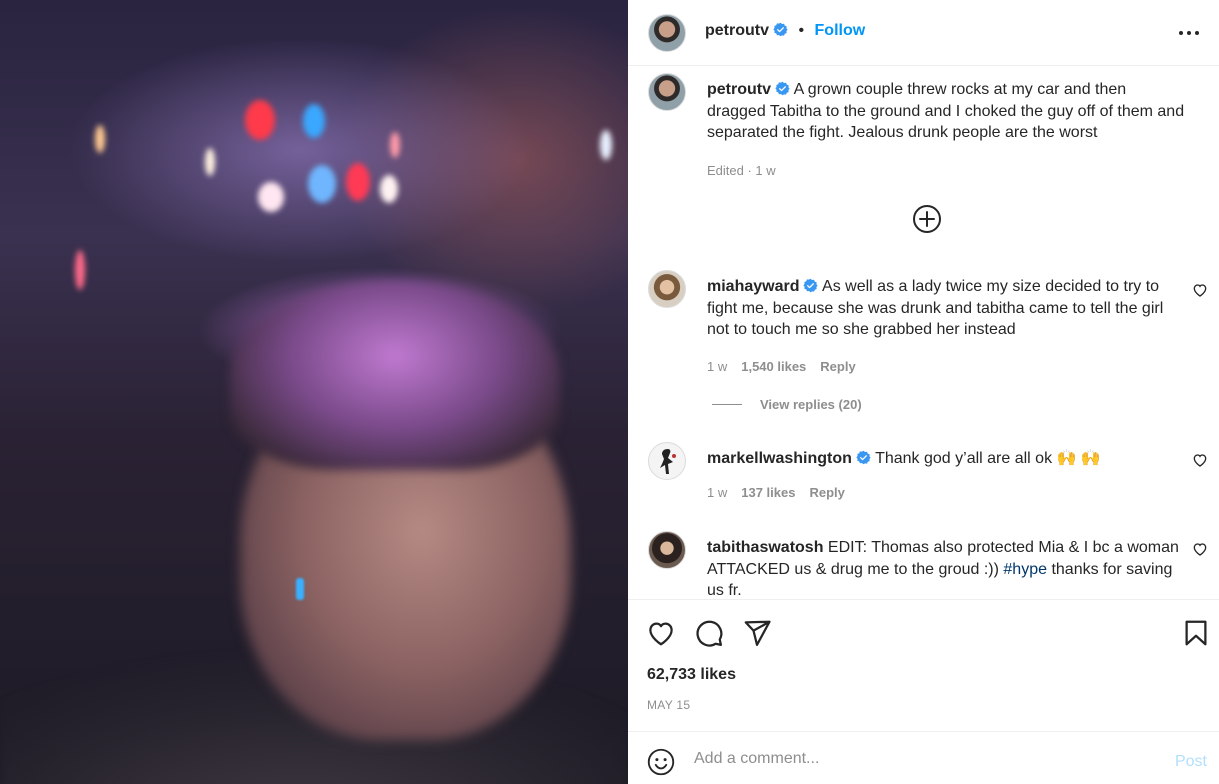 This screenshot has height=784, width=1219. I want to click on post-comment-button: Post, so click(1191, 762).